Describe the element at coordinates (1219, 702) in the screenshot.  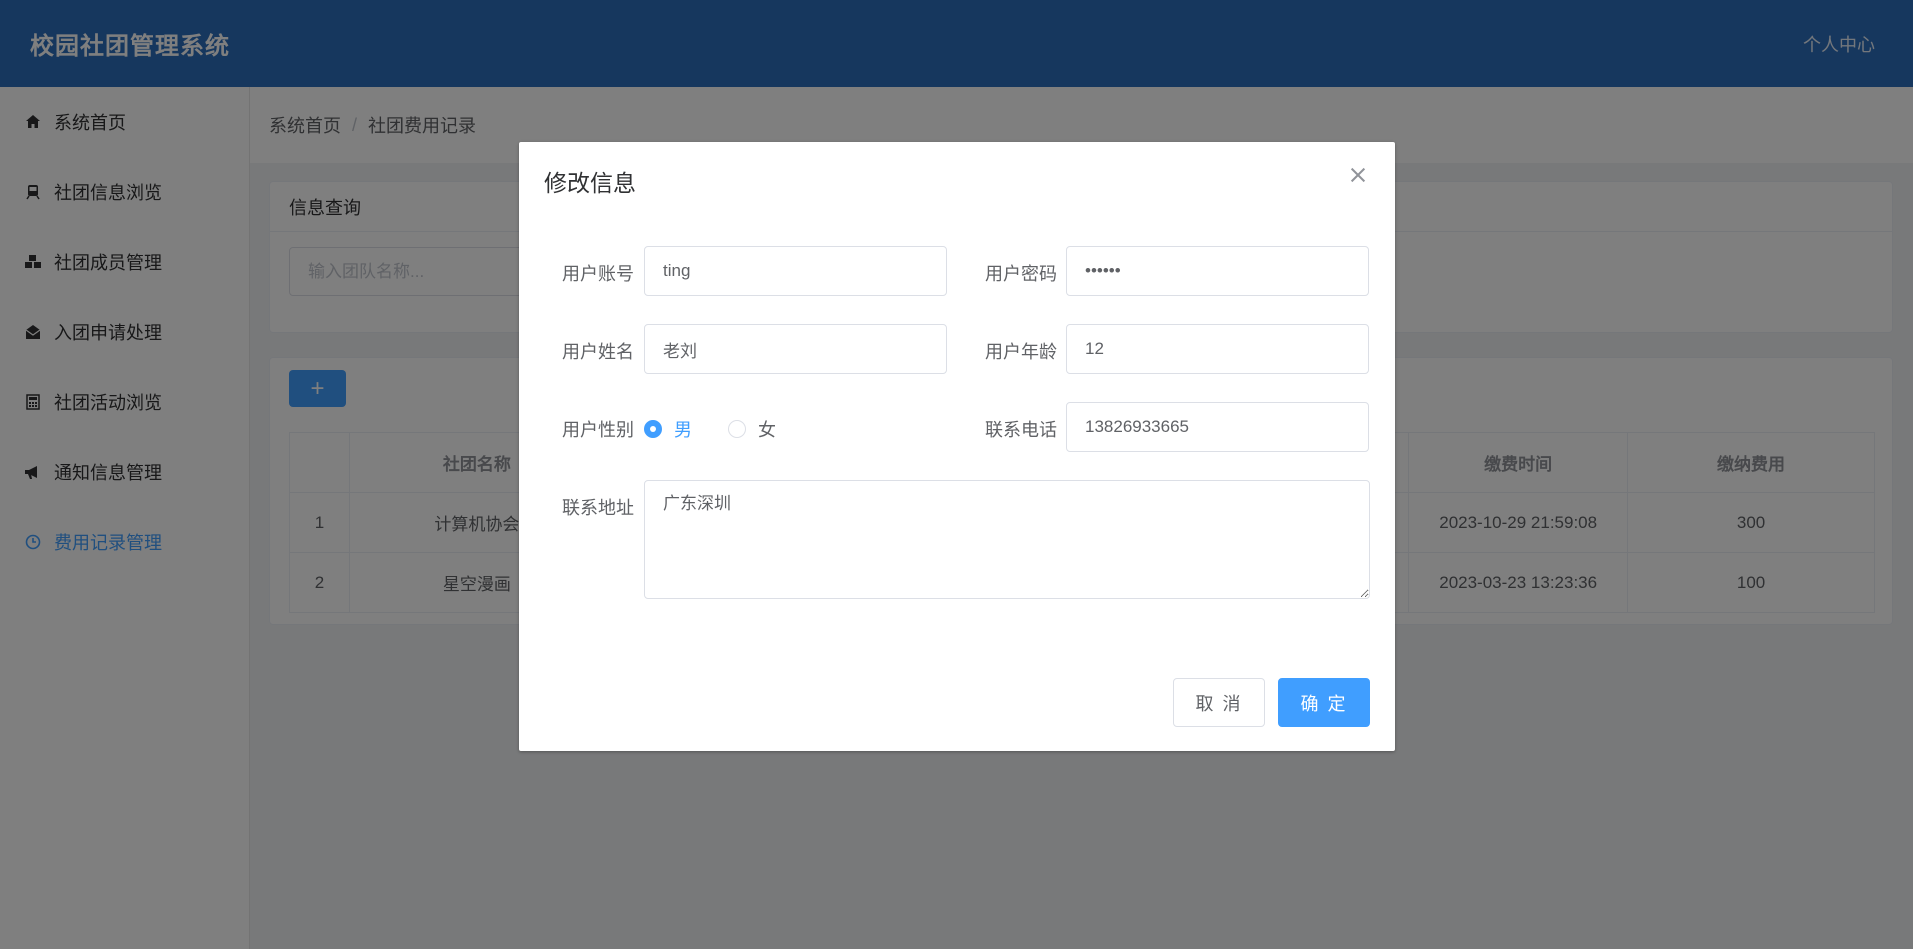
I see `cancel-button: 取 消` at that location.